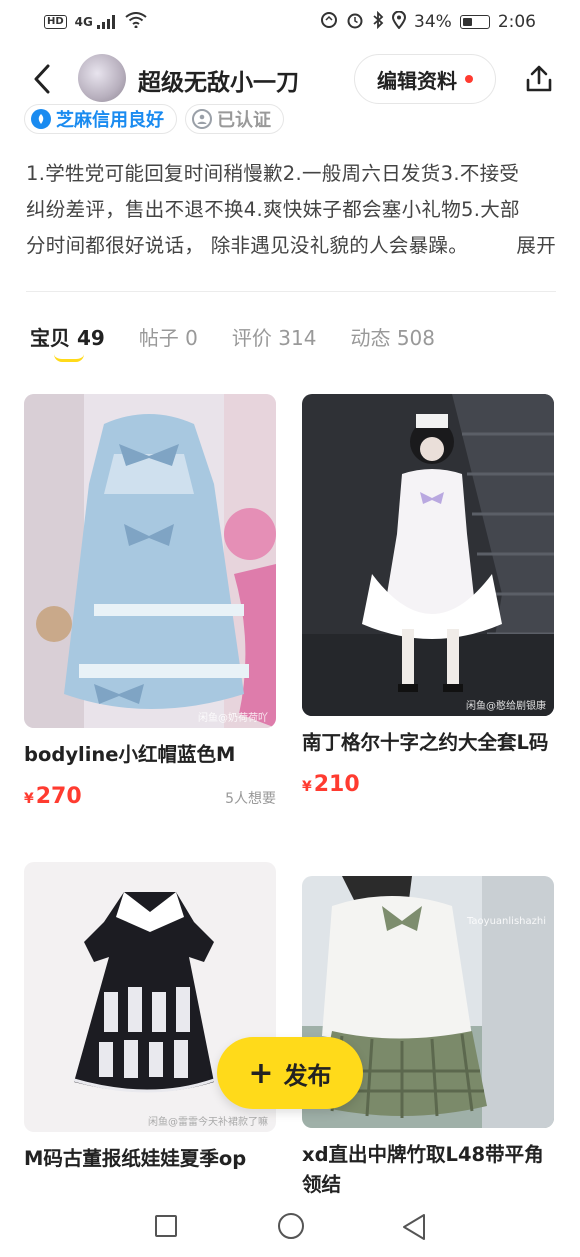  Describe the element at coordinates (150, 796) in the screenshot. I see `price-row: ¥270 5人想要` at that location.